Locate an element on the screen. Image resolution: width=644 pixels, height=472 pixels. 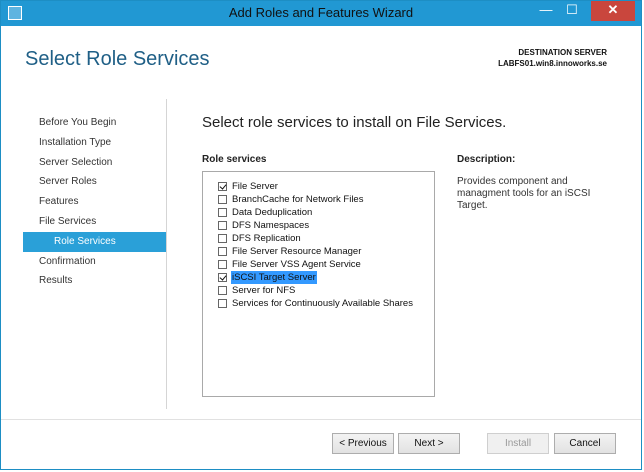
role-label: iSCSI Target Server is located at coordinates (274, 277).